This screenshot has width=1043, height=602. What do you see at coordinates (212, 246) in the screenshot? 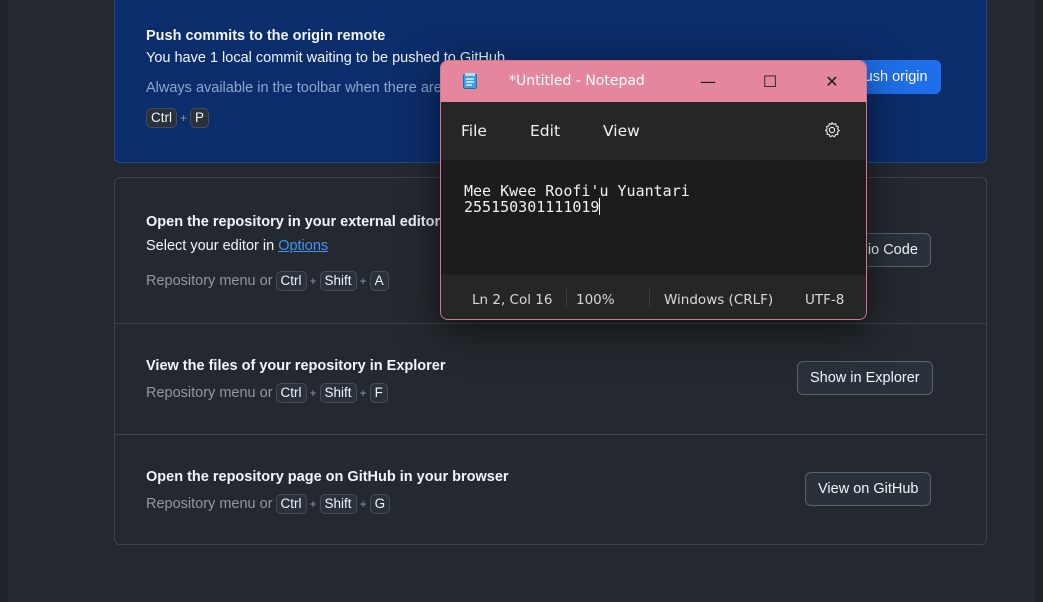
I see `row-desc-text: Select your editor in` at bounding box center [212, 246].